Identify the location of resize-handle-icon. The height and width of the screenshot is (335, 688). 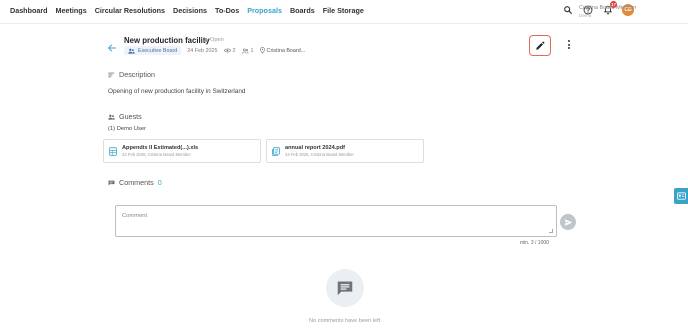
(551, 231).